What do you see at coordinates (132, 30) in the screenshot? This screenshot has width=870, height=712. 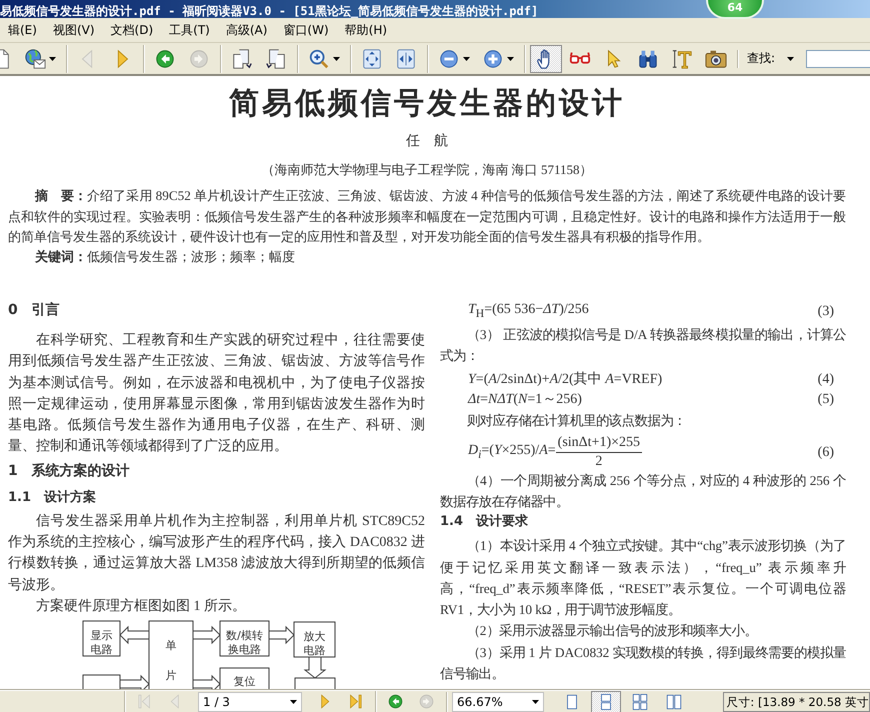 I see `menu-item: 文档(D)` at bounding box center [132, 30].